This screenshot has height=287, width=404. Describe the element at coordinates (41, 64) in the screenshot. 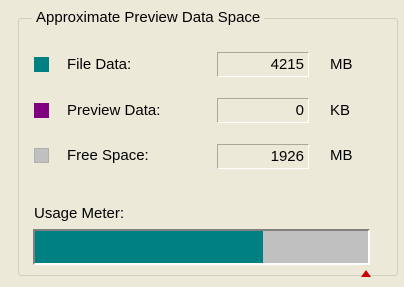

I see `file-data-color-swatch` at that location.